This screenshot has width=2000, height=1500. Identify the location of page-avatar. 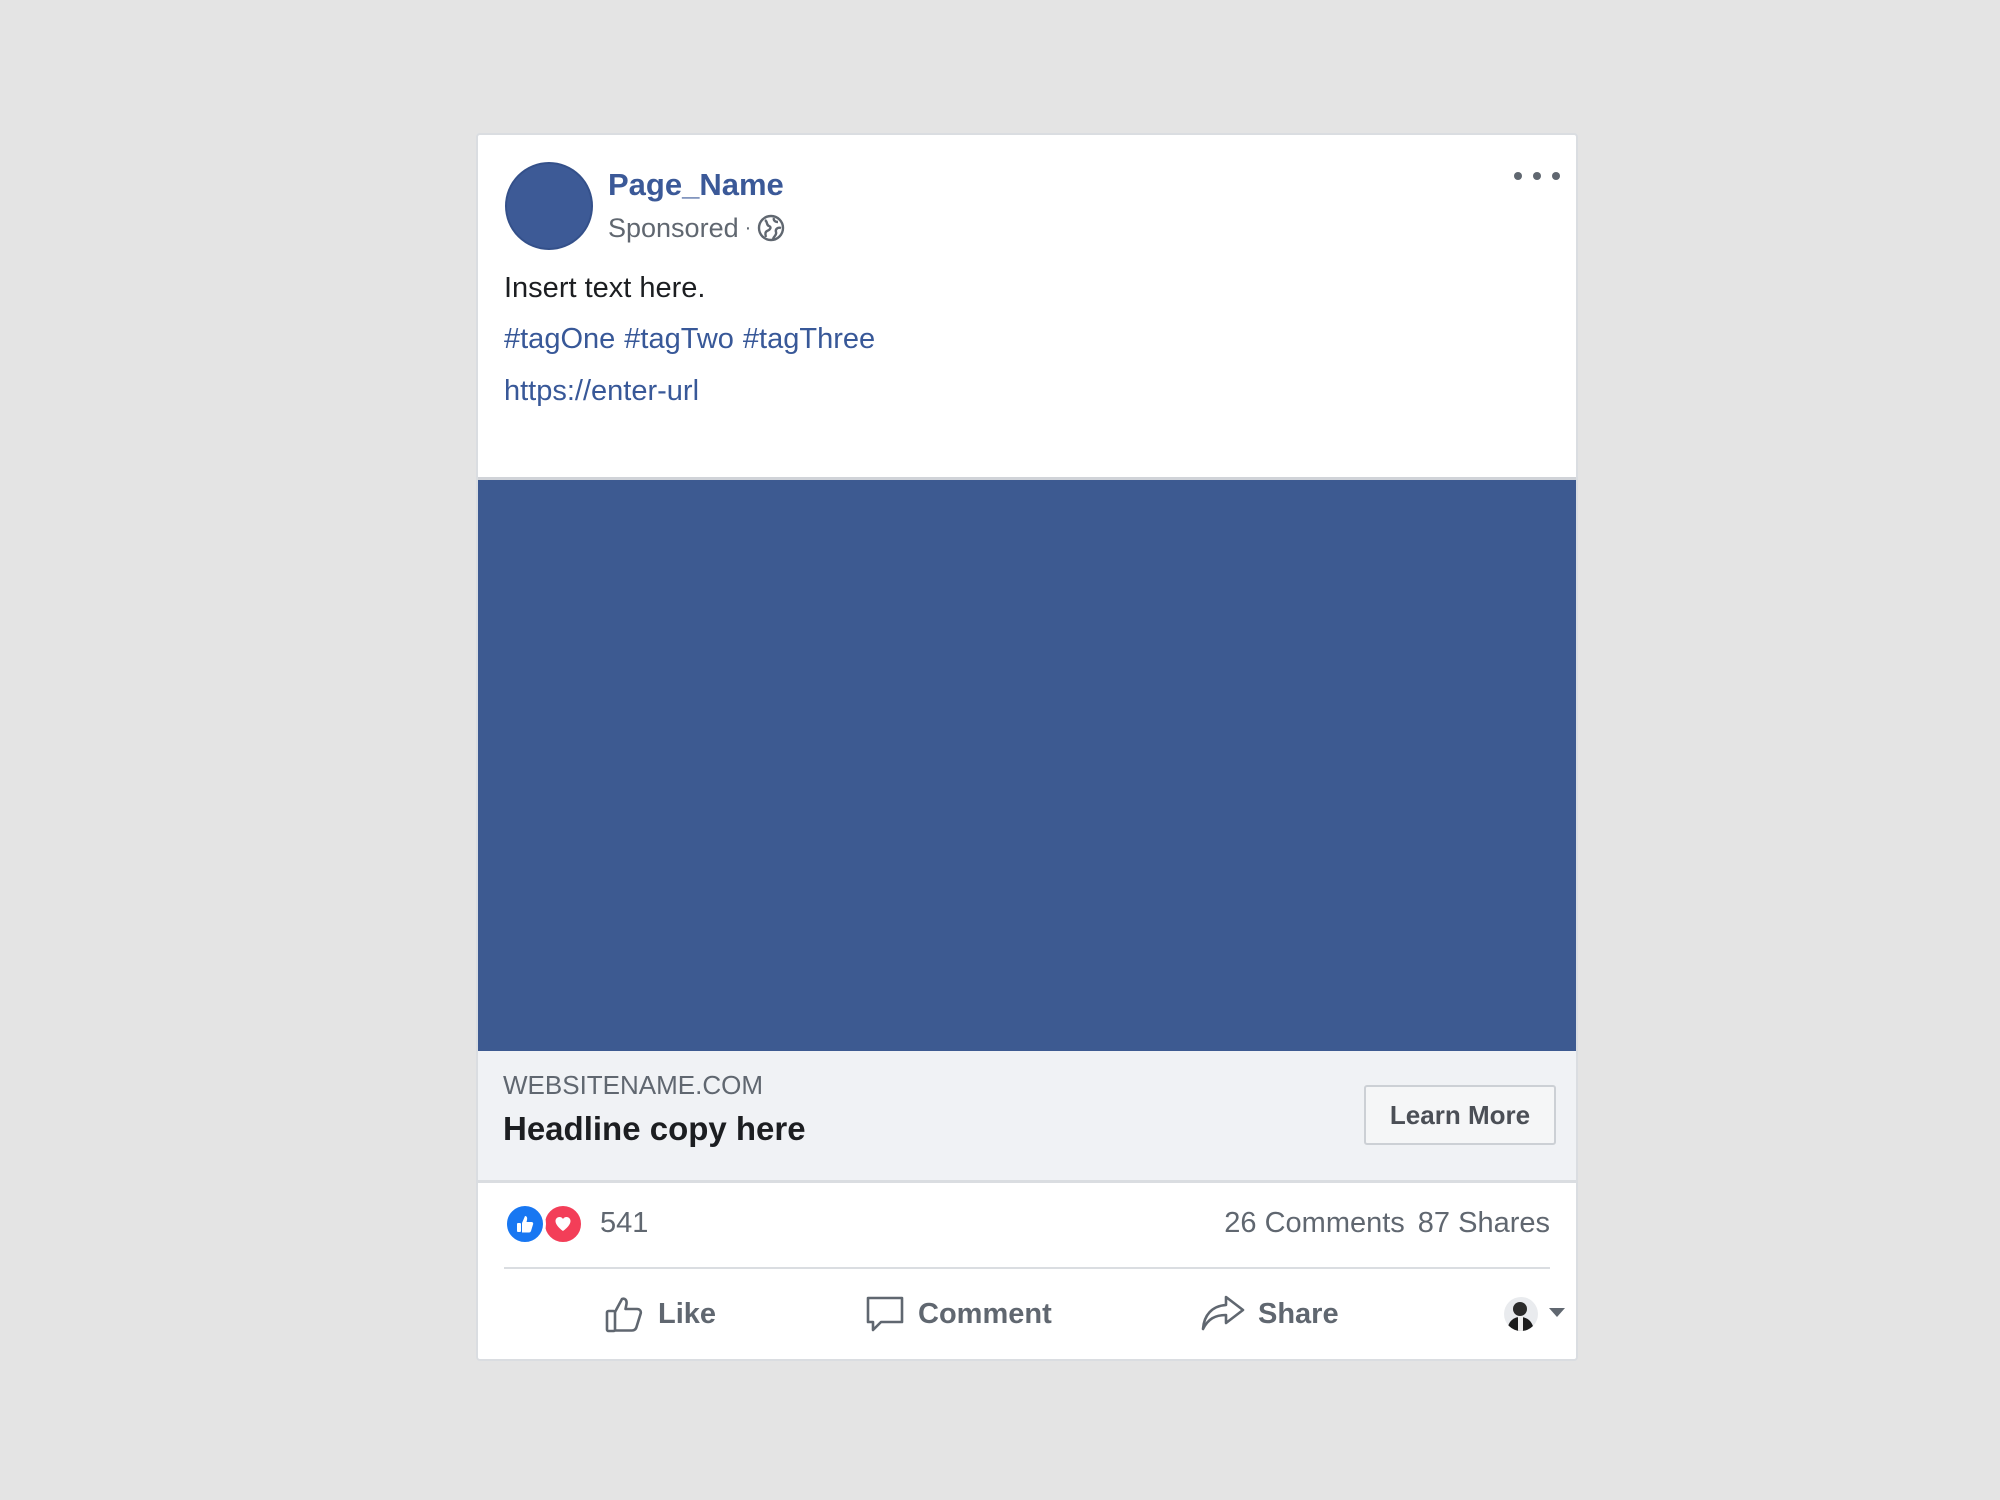
(549, 206).